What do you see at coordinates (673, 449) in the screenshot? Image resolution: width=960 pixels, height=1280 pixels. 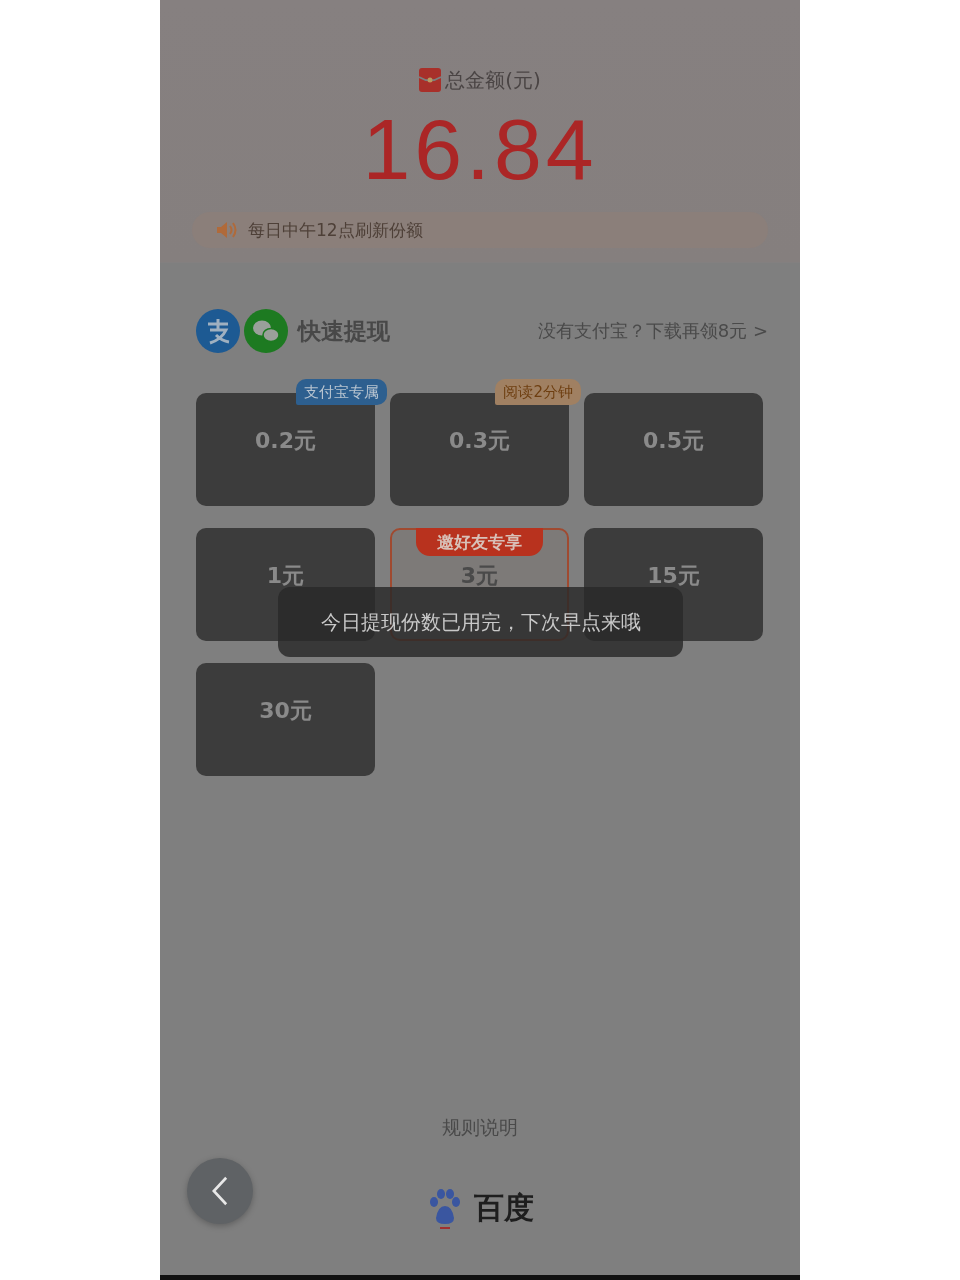 I see `amount-option: 0.5元` at bounding box center [673, 449].